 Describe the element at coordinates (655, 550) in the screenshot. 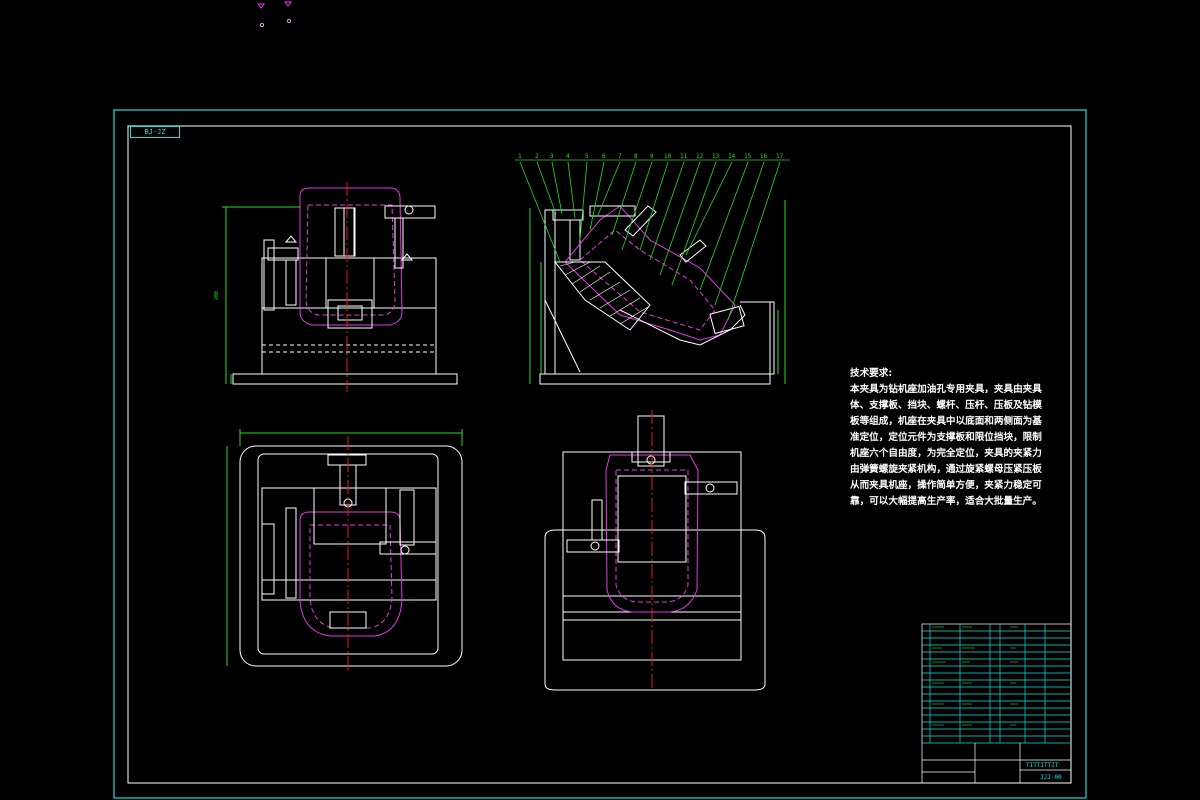

I see `fourth-view` at that location.